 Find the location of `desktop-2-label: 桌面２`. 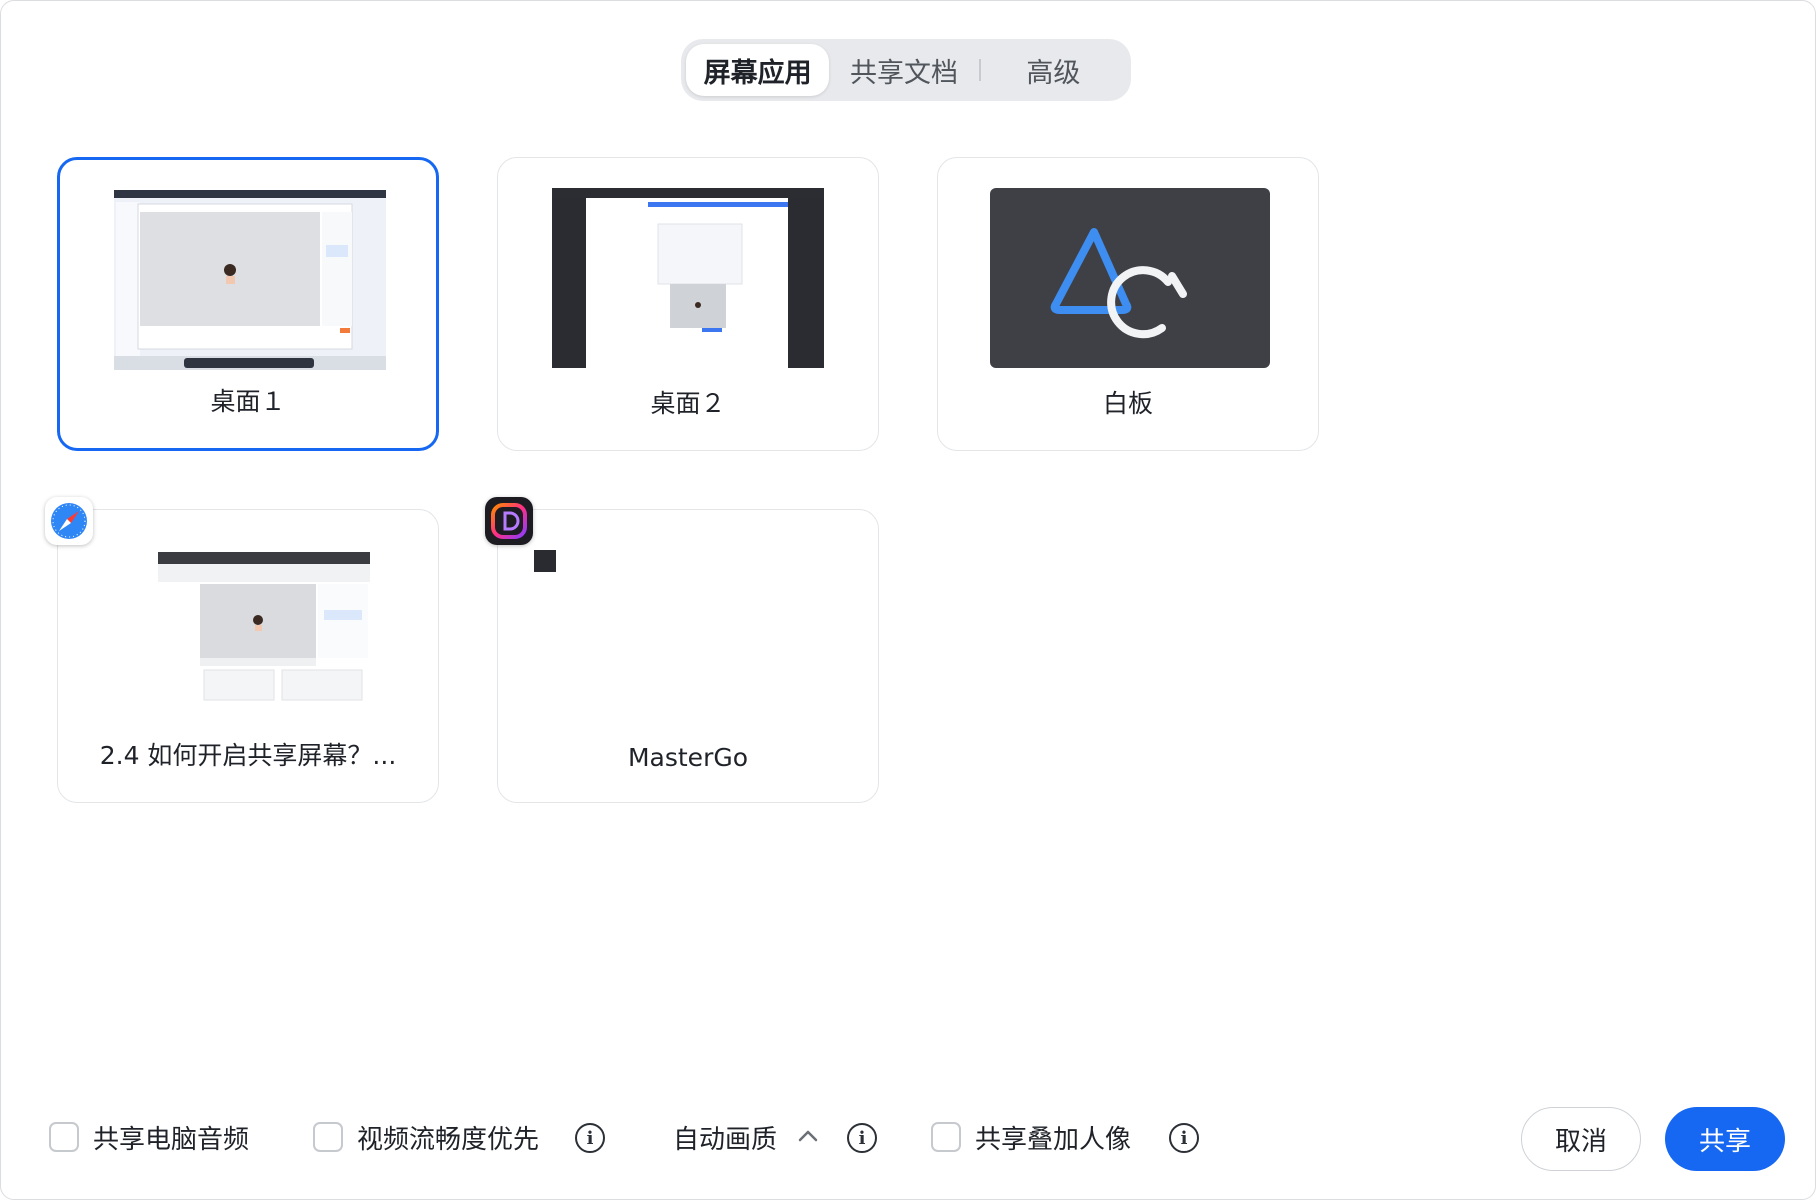

desktop-2-label: 桌面２ is located at coordinates (688, 403).